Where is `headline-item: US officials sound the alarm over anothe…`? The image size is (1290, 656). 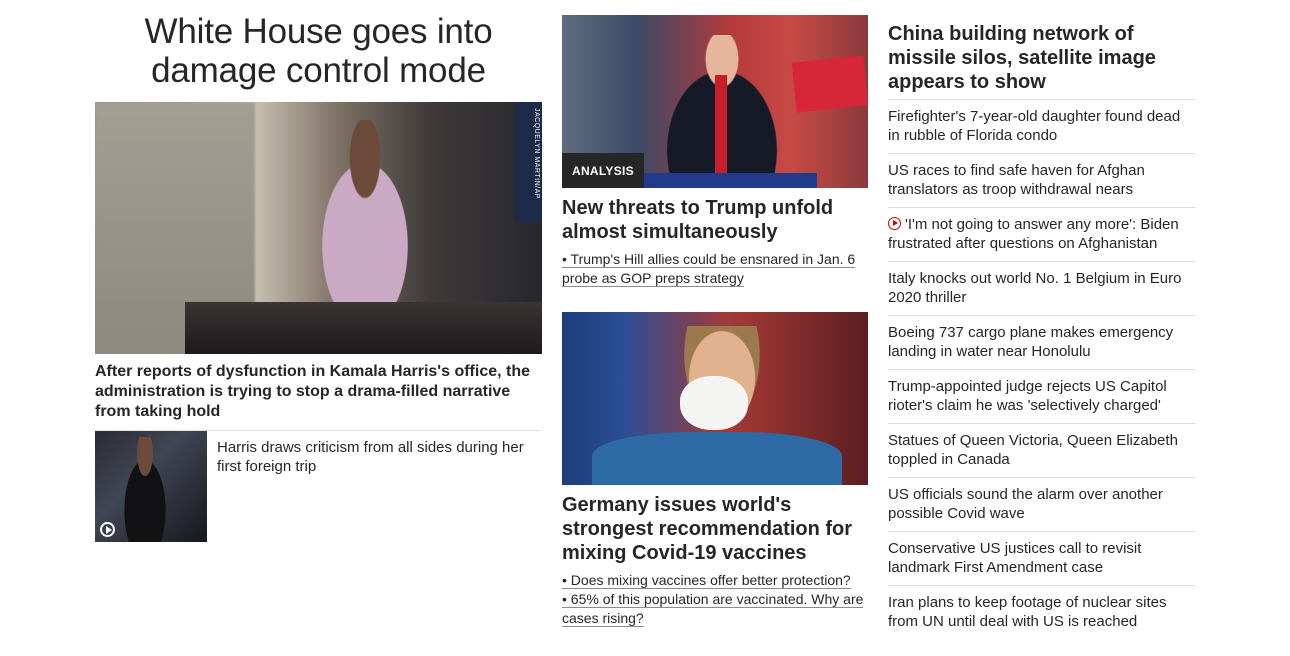
headline-item: US officials sound the alarm over anothe… is located at coordinates (1041, 505).